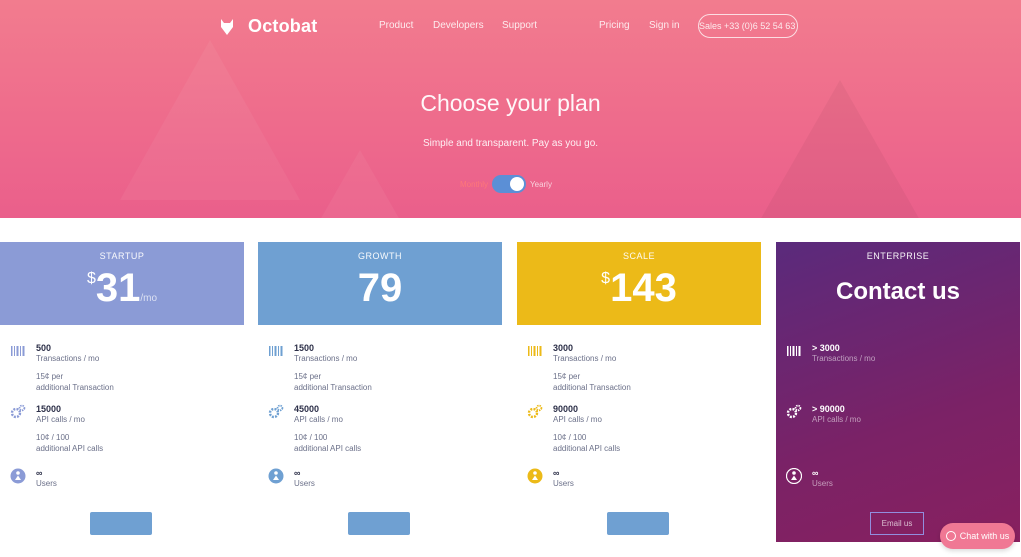 This screenshot has height=557, width=1021. What do you see at coordinates (510, 103) in the screenshot?
I see `page-title: Choose your plan` at bounding box center [510, 103].